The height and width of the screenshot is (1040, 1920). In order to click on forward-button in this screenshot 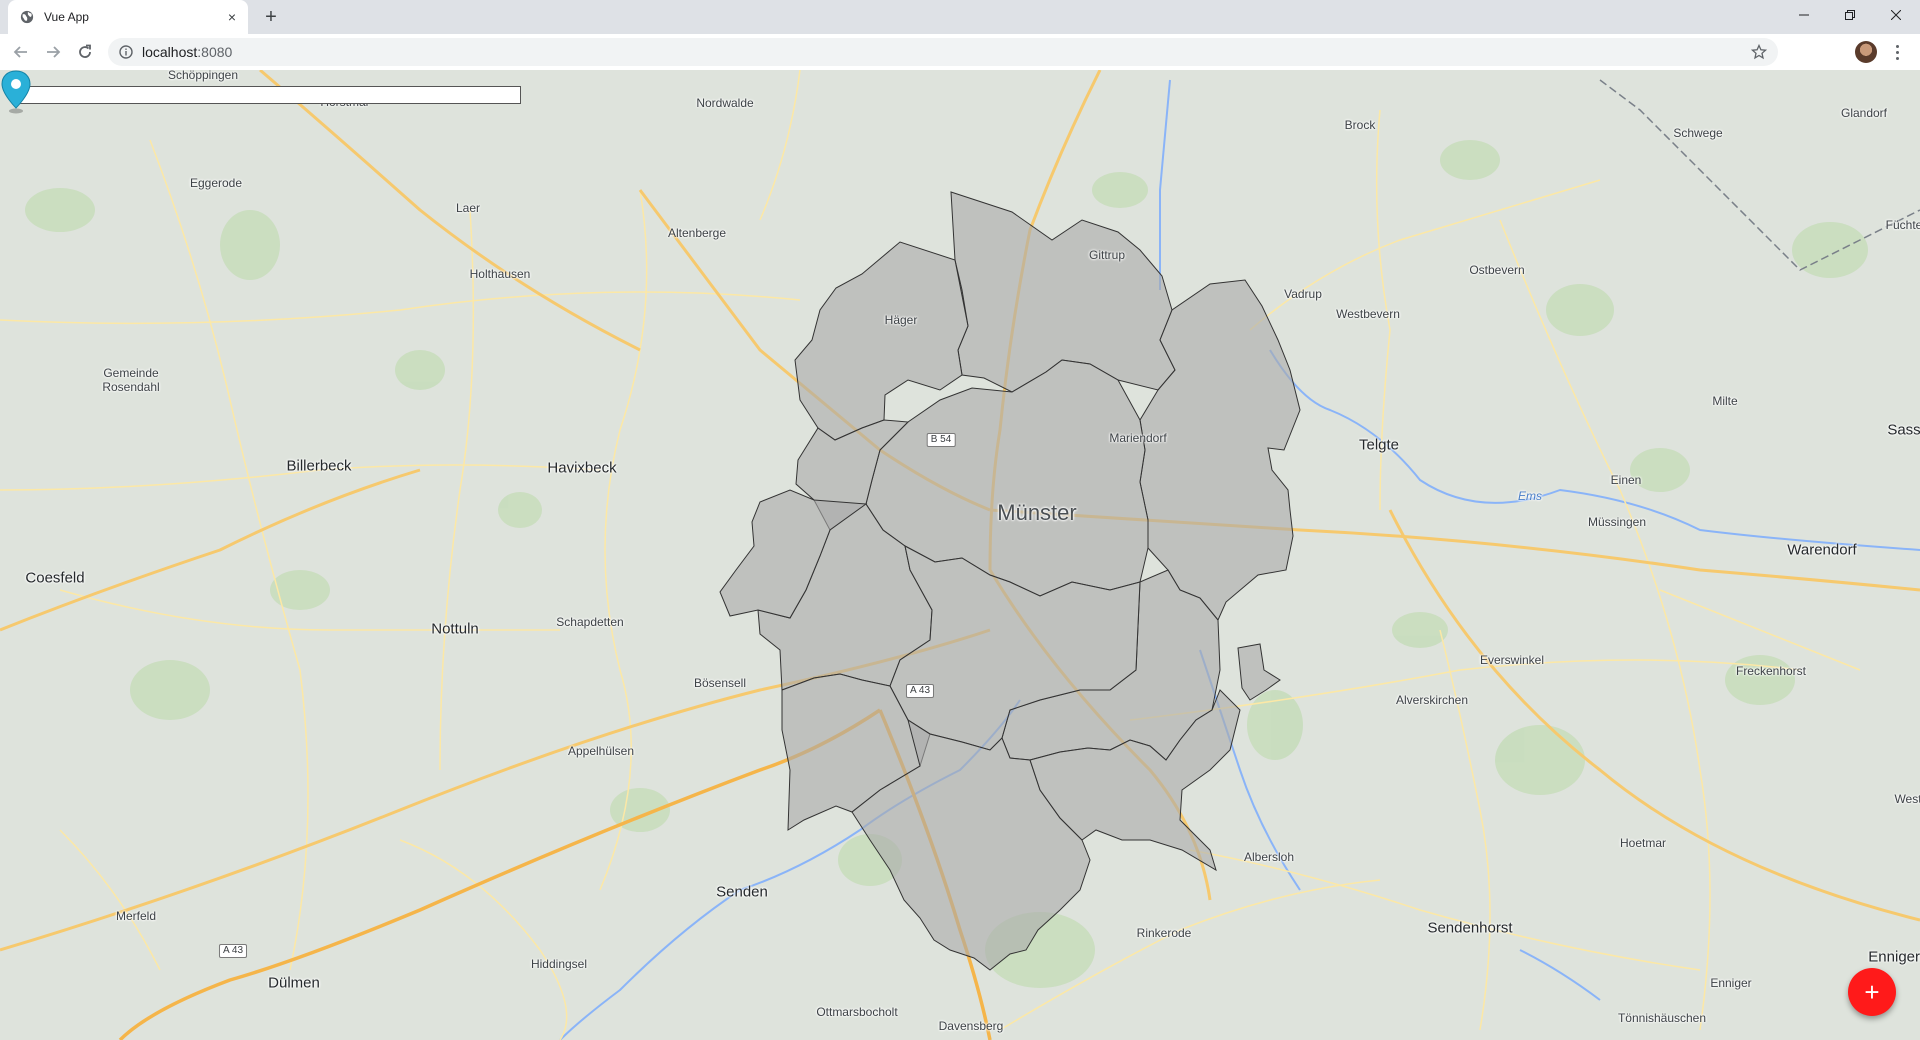, I will do `click(53, 52)`.